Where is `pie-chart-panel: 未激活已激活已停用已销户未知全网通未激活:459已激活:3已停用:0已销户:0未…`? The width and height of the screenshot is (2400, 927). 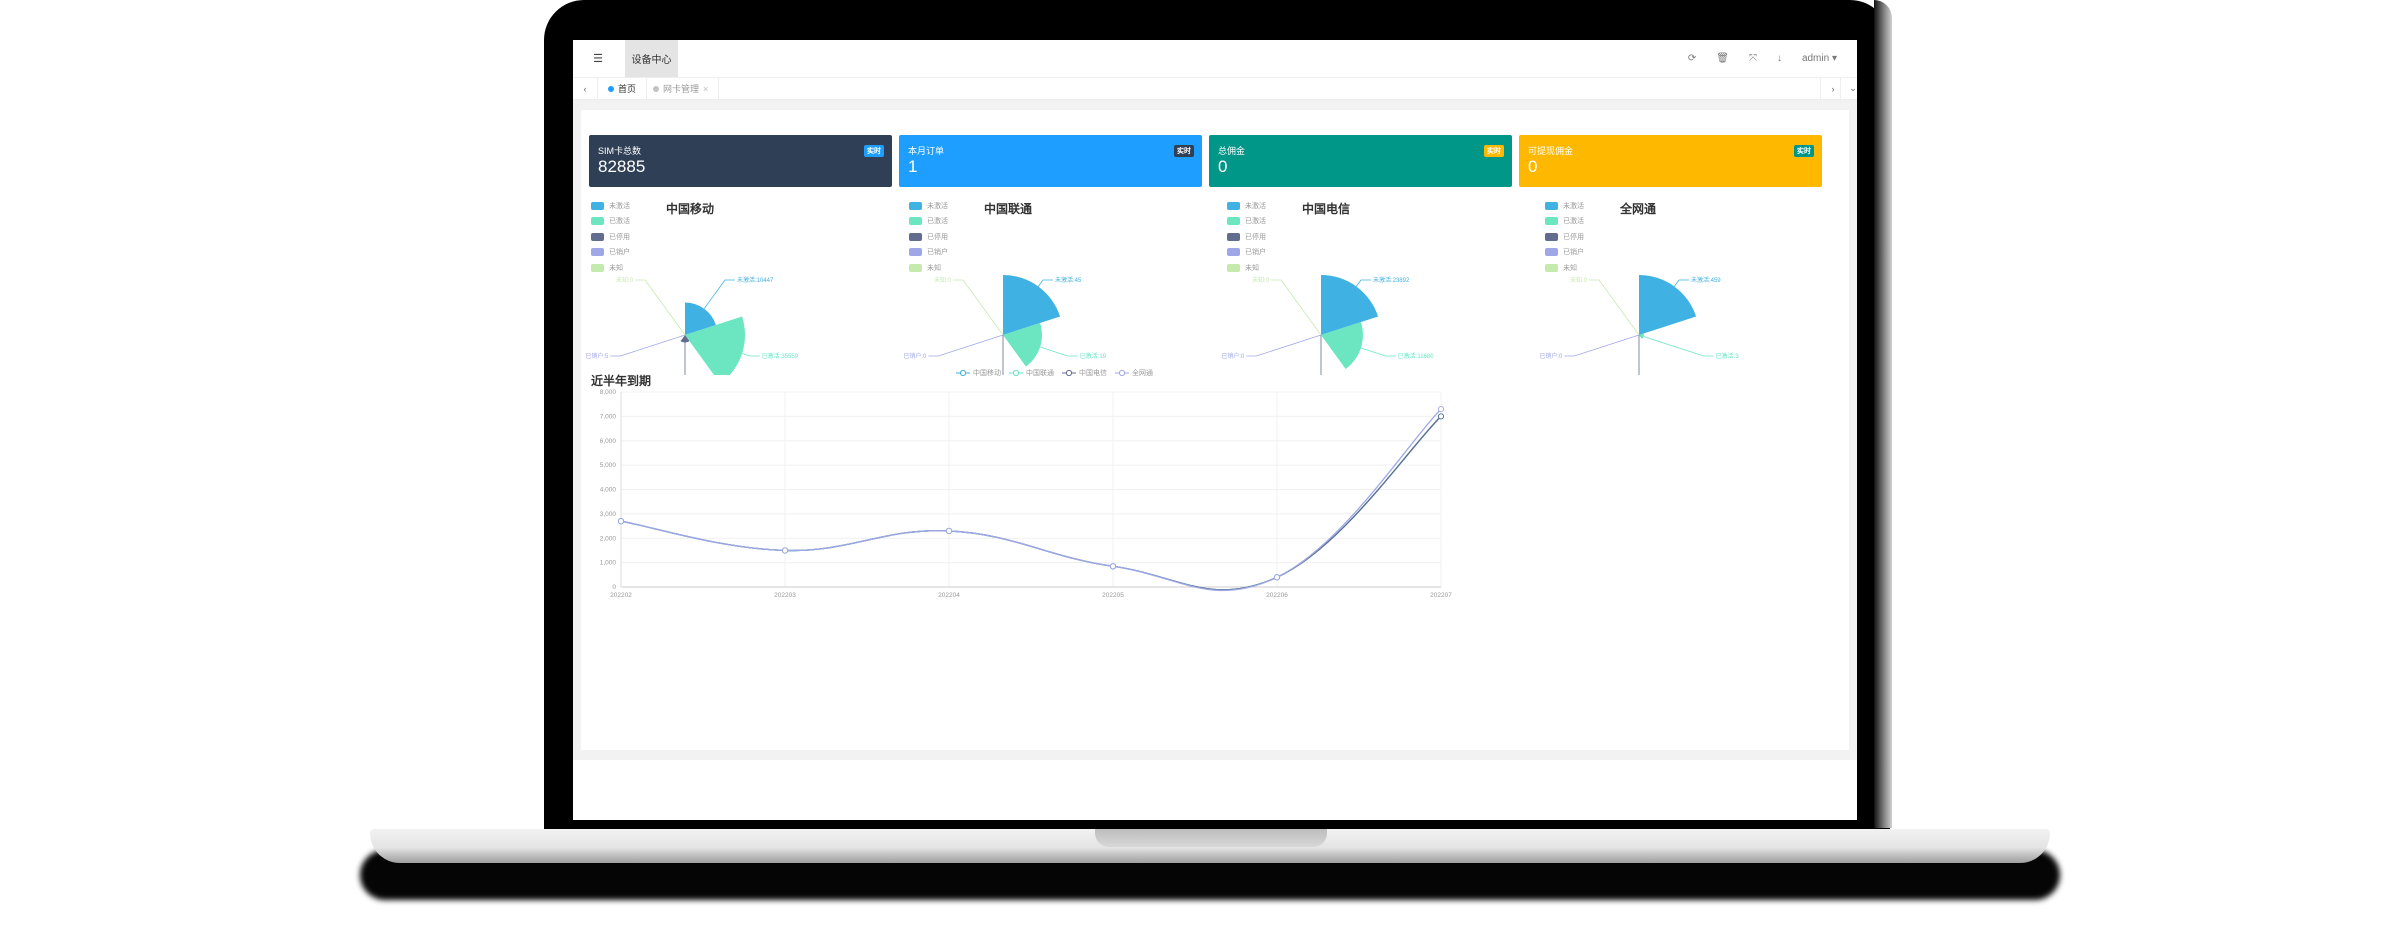 pie-chart-panel: 未激活已激活已停用已销户未知全网通未激活:459已激活:3已停用:0已销户:0未… is located at coordinates (1690, 287).